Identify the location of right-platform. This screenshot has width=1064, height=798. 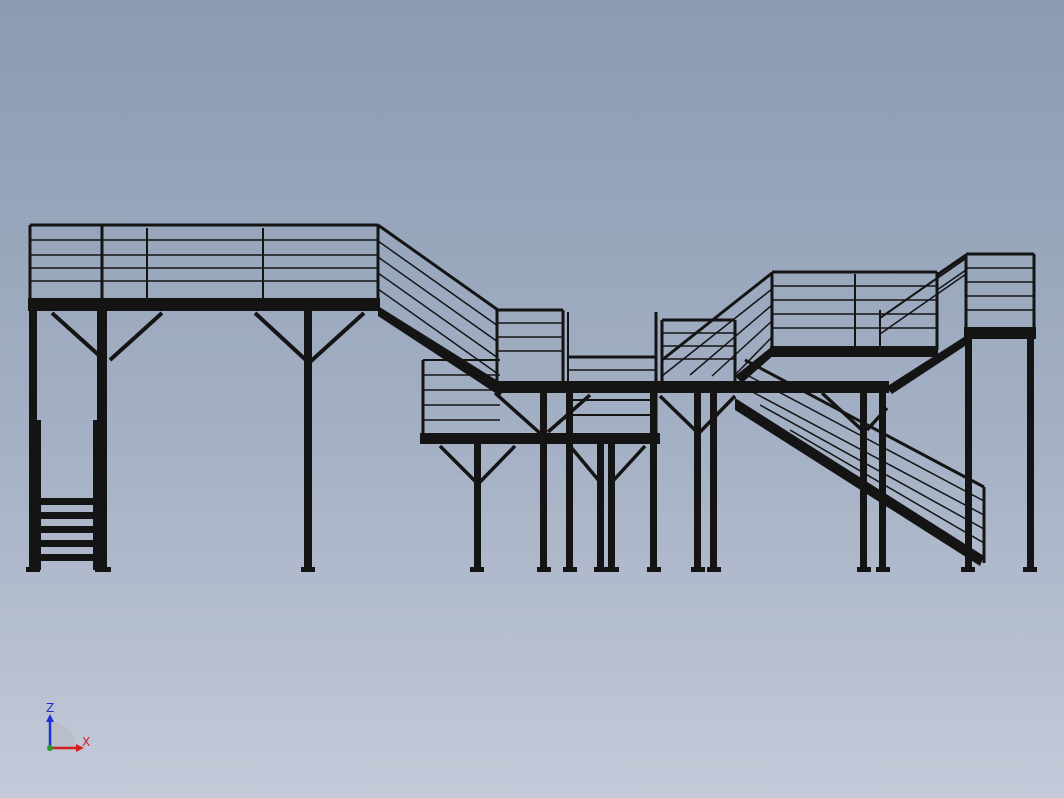
(903, 412).